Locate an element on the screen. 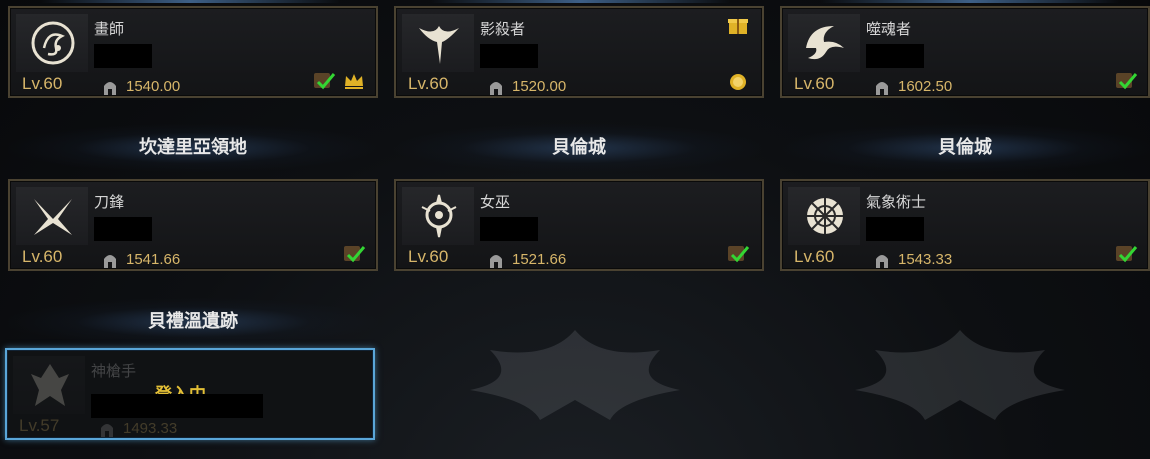  character-card: Lv.60 畫師 1540.00 is located at coordinates (193, 52).